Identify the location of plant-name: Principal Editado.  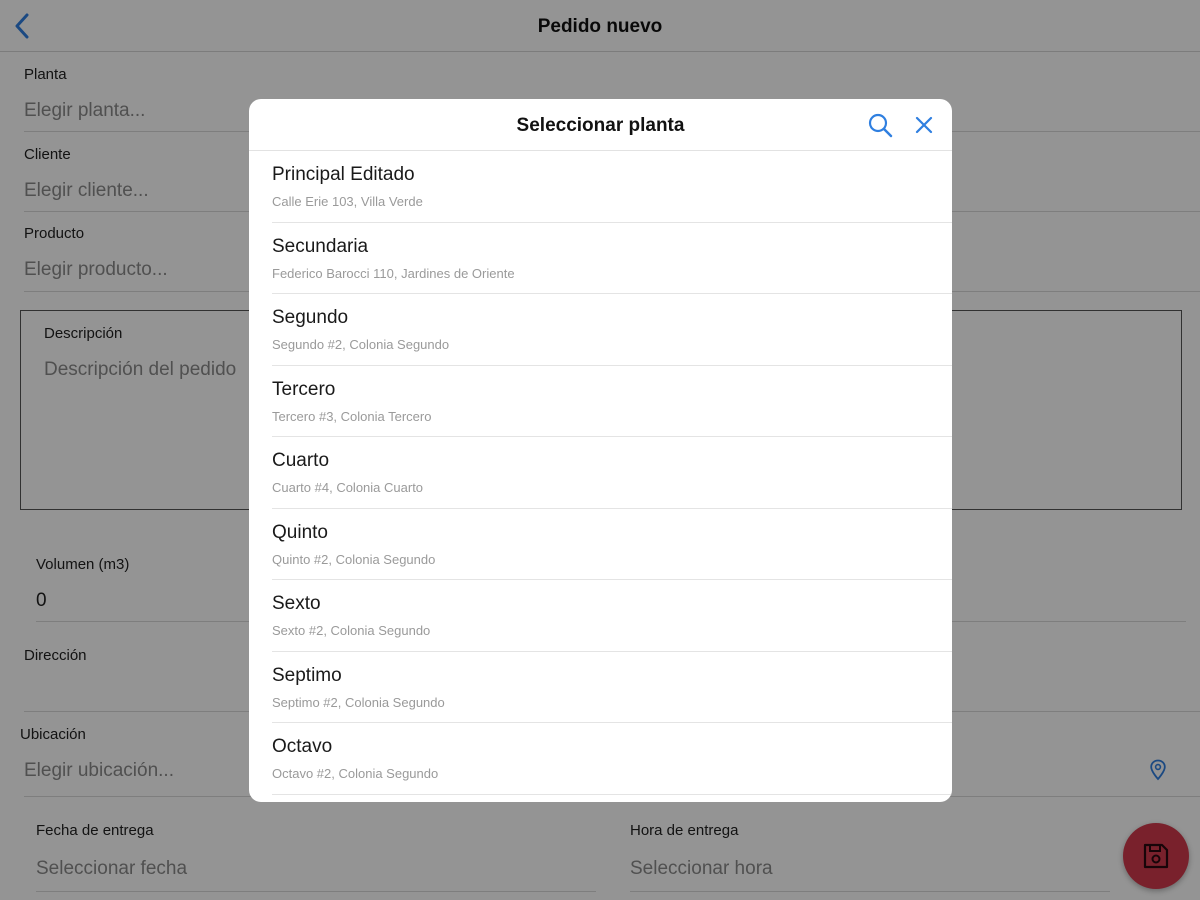
(343, 174).